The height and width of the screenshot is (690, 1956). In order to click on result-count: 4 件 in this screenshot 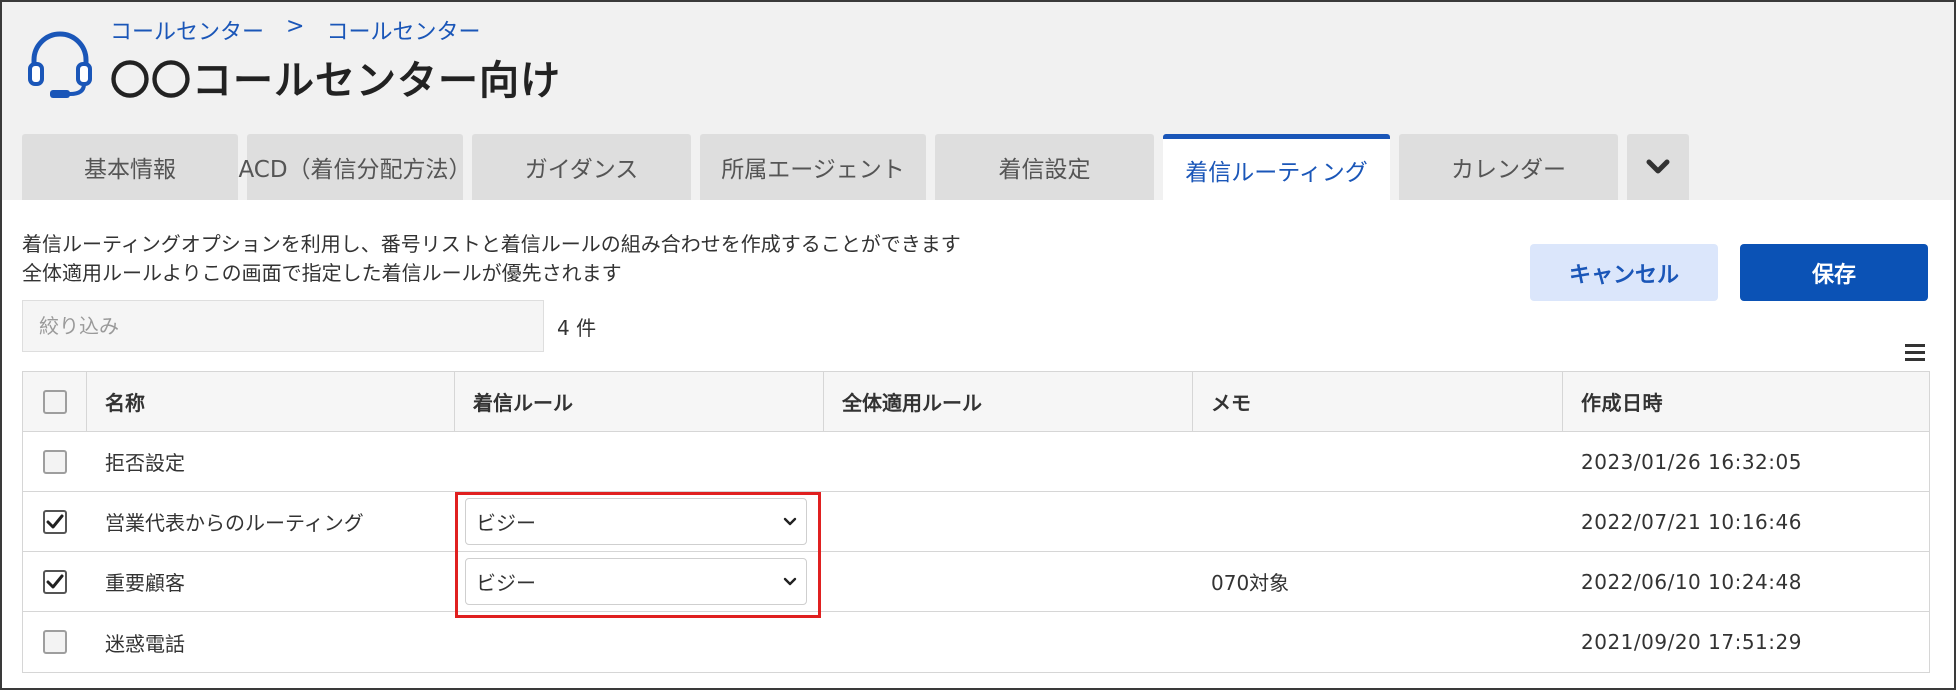, I will do `click(577, 328)`.